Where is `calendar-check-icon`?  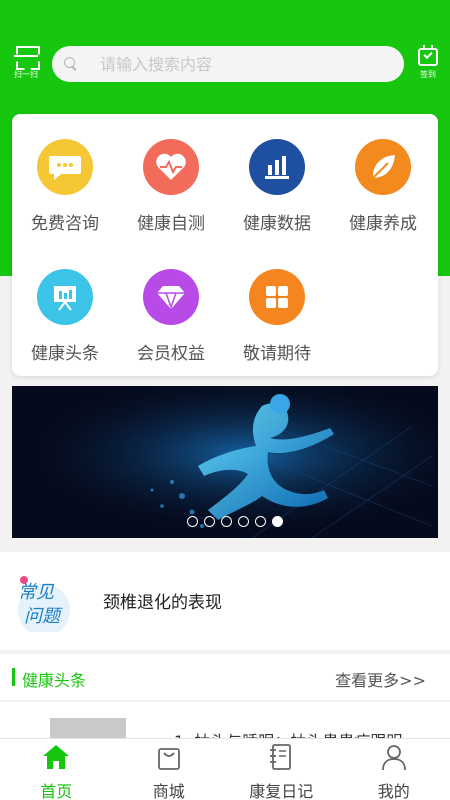 calendar-check-icon is located at coordinates (428, 55).